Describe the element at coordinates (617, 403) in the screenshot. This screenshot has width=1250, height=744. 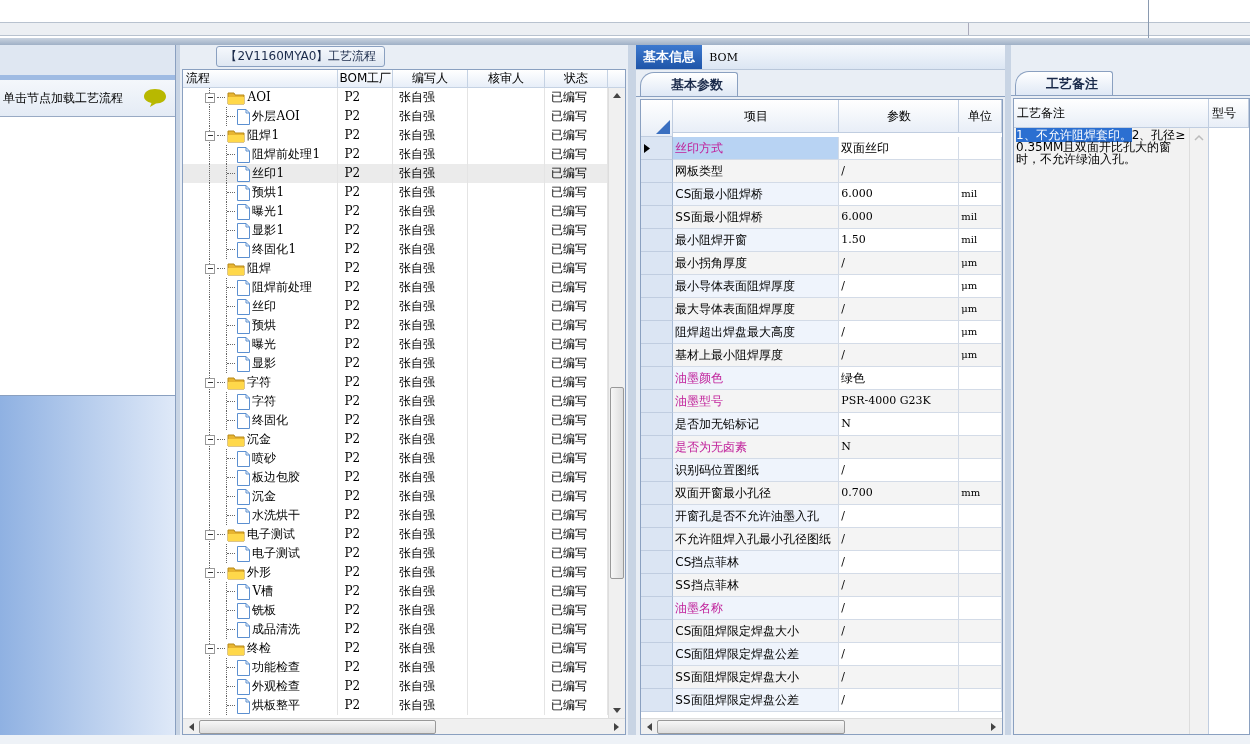
I see `vertical-scrollbar` at that location.